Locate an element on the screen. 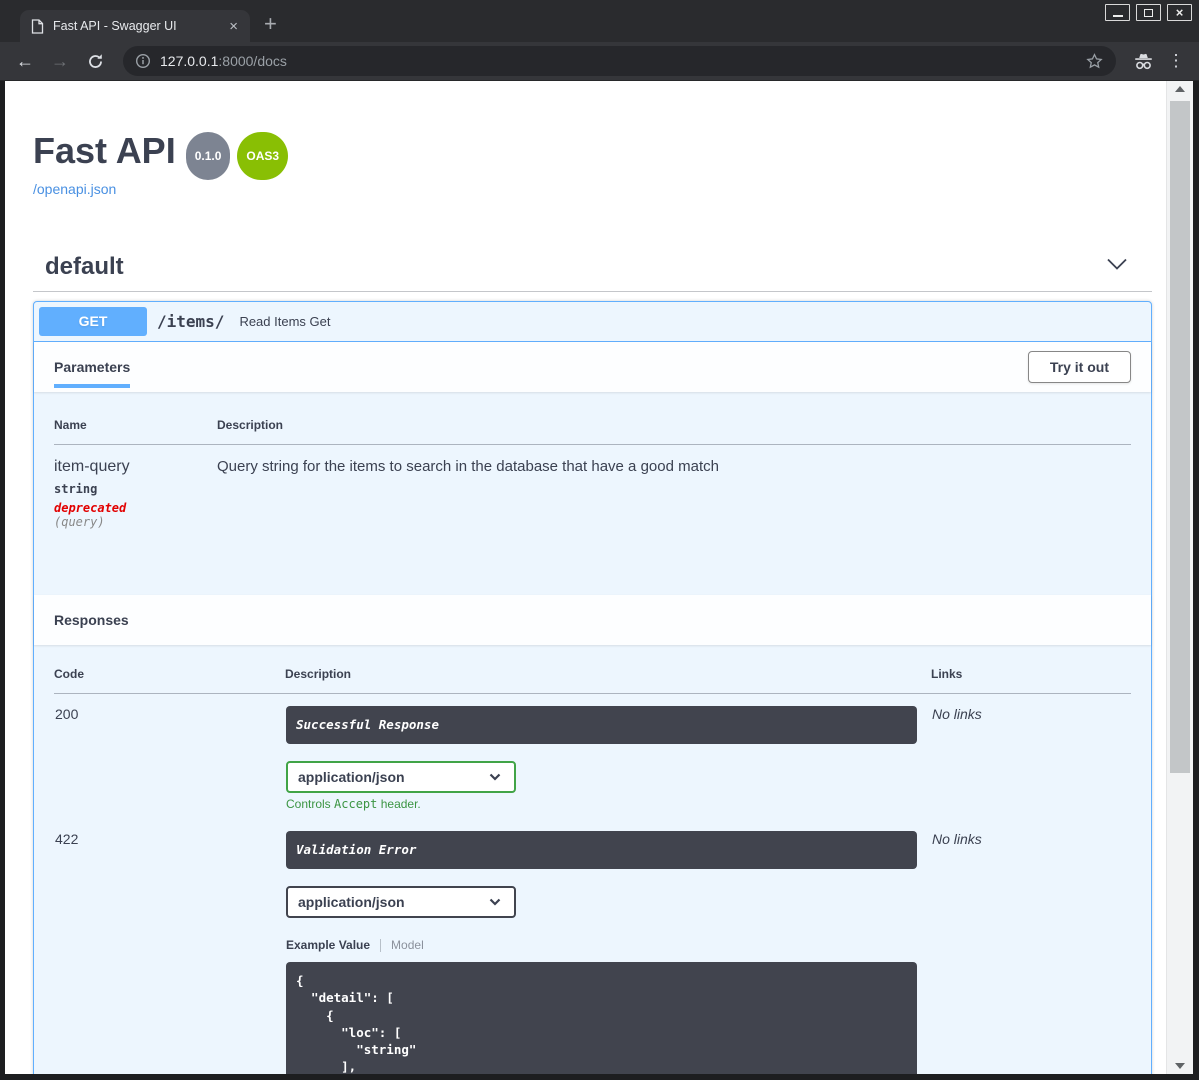 The width and height of the screenshot is (1199, 1080). version-badge: 0.1.0 is located at coordinates (208, 156).